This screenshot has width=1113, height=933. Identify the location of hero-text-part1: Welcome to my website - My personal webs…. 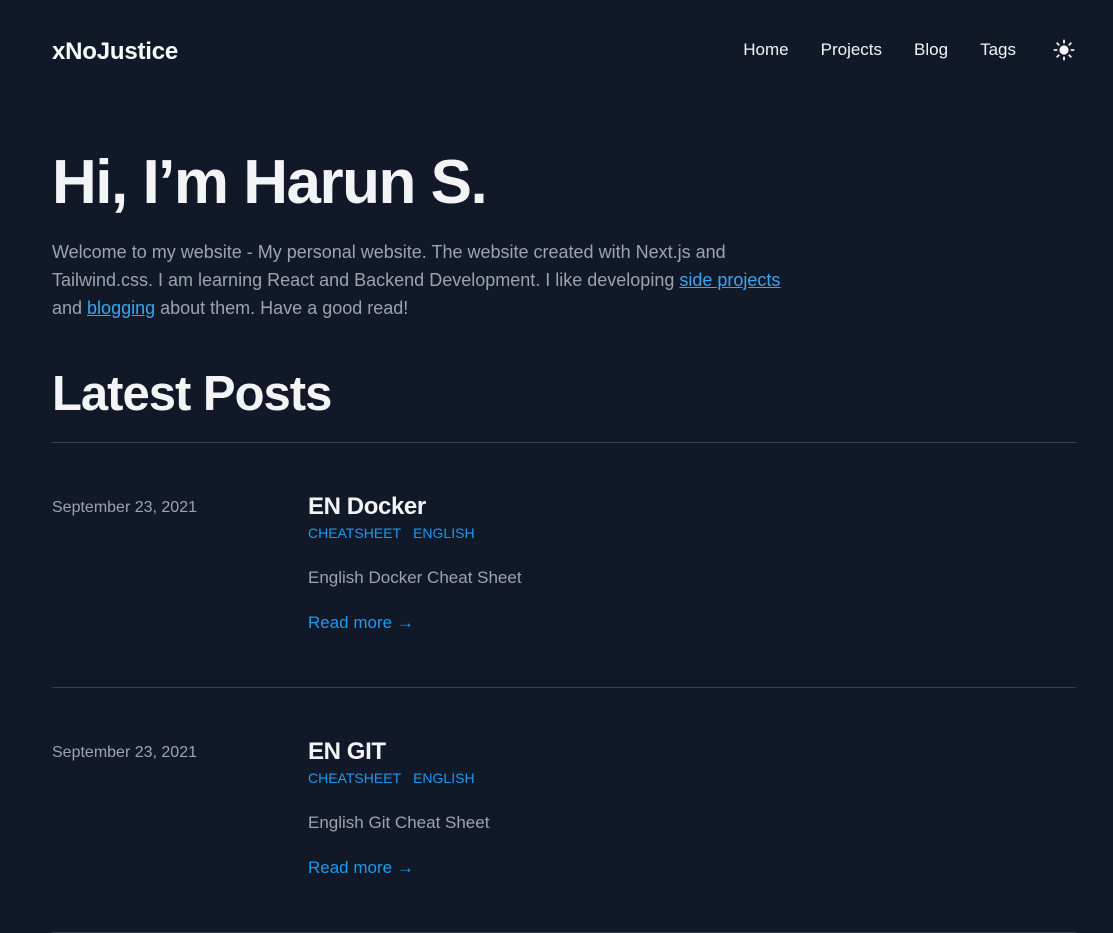
(389, 266).